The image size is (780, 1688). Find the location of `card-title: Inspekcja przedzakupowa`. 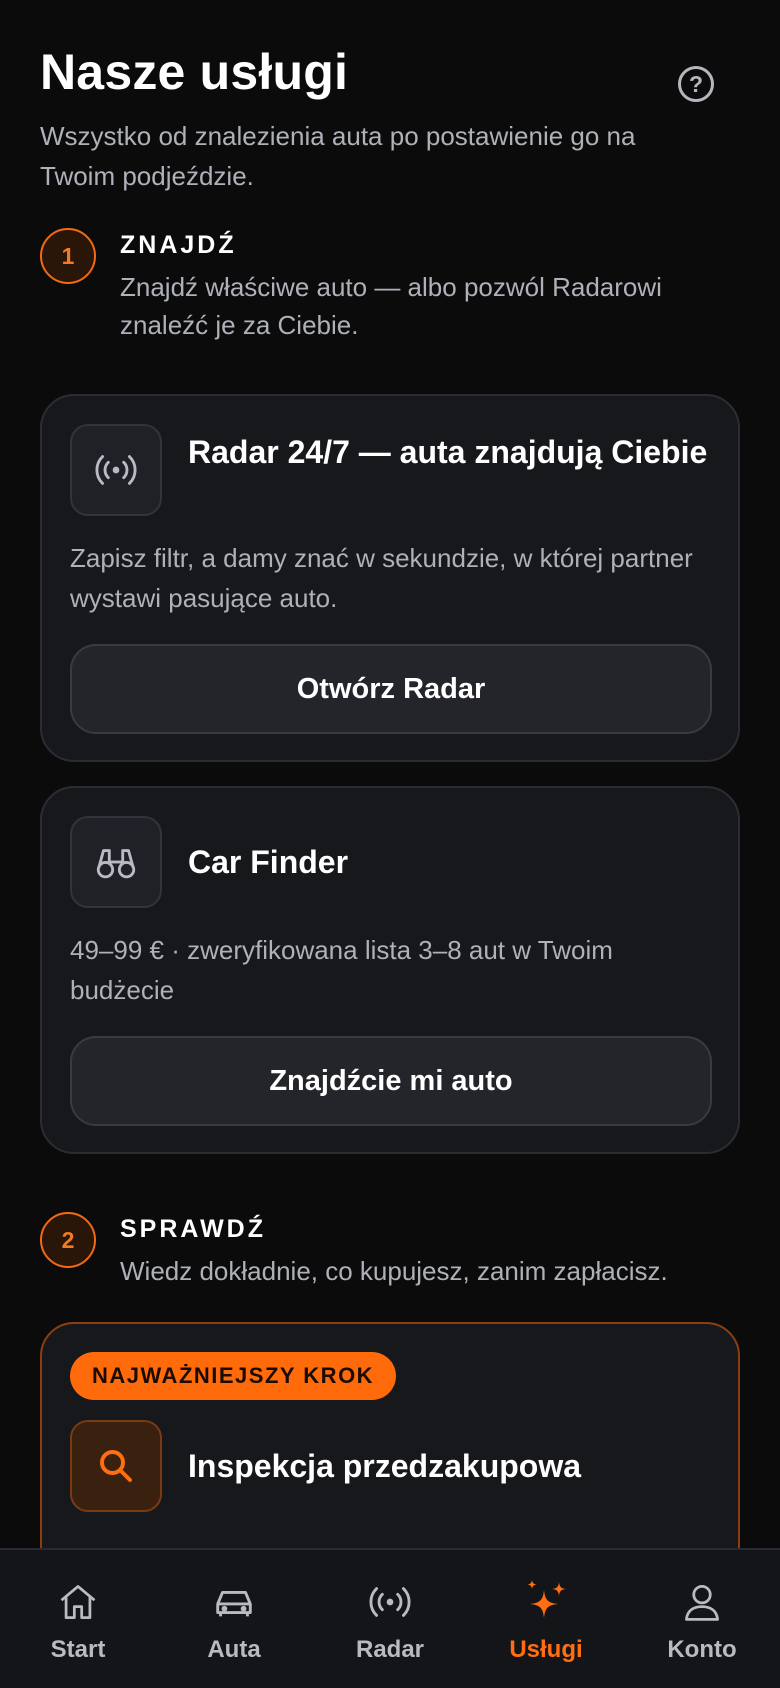

card-title: Inspekcja przedzakupowa is located at coordinates (385, 1466).